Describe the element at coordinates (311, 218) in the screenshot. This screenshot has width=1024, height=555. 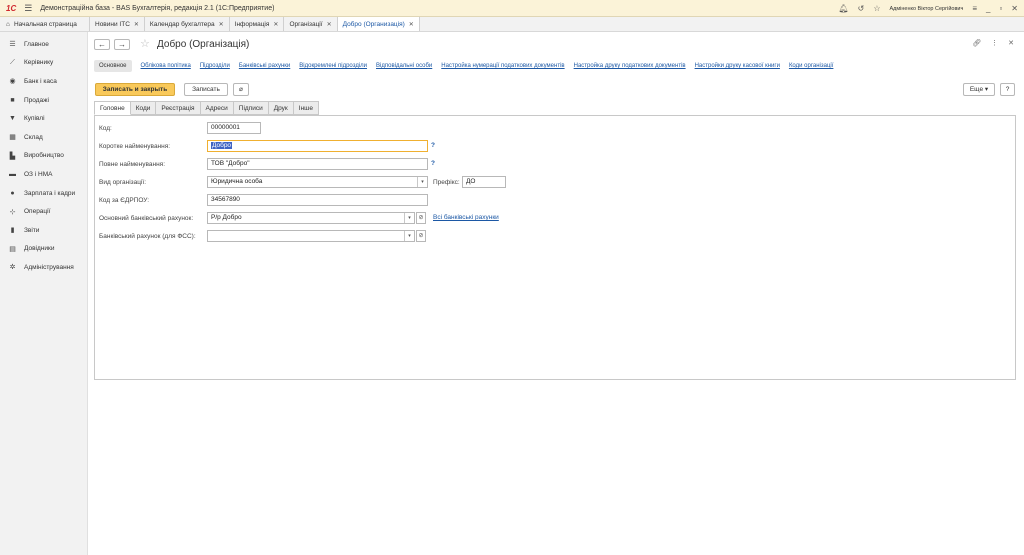
I see `bank-account-select: Р/р Добро ▾` at that location.